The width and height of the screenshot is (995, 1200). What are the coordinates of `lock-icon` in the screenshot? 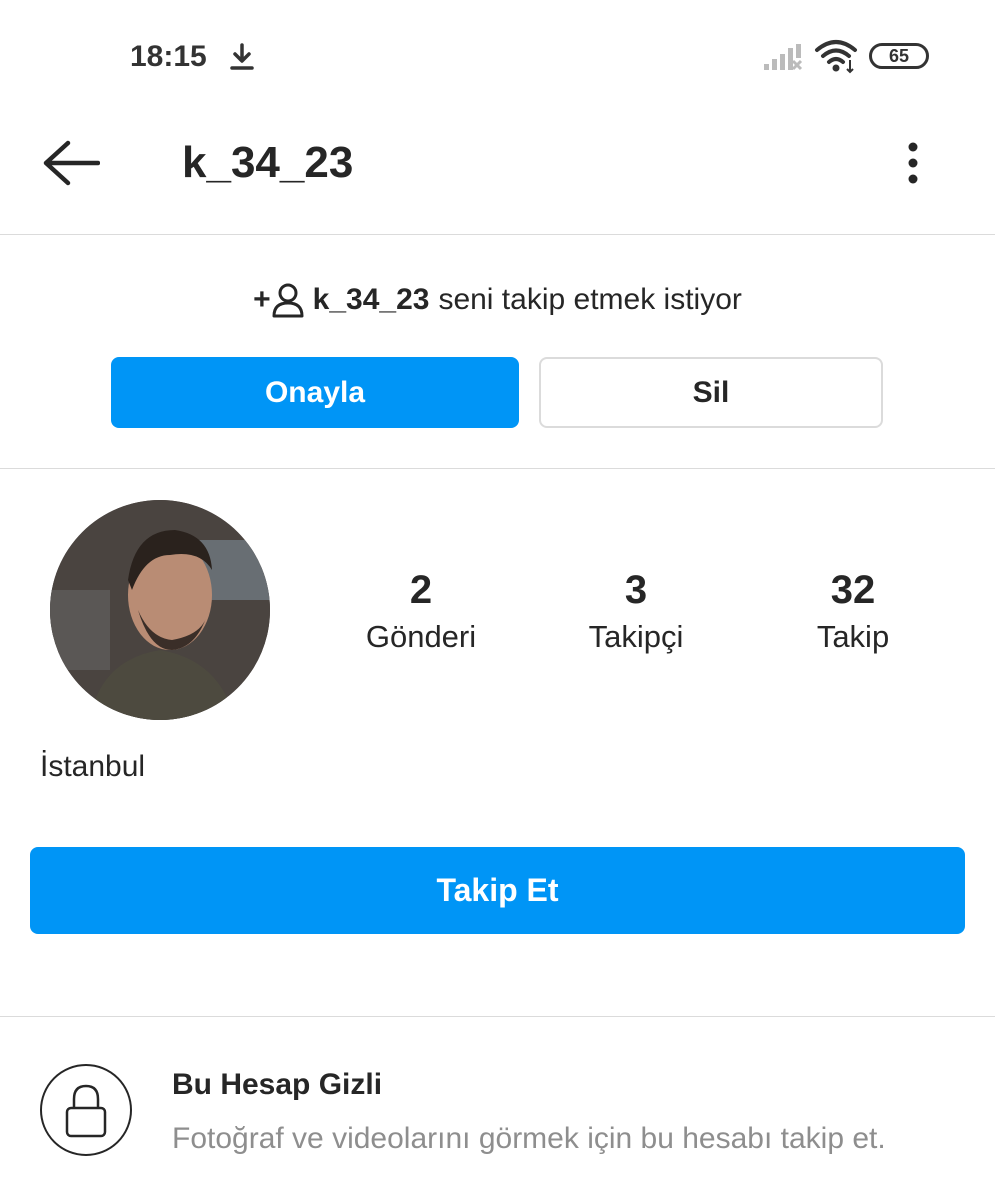 It's located at (86, 1111).